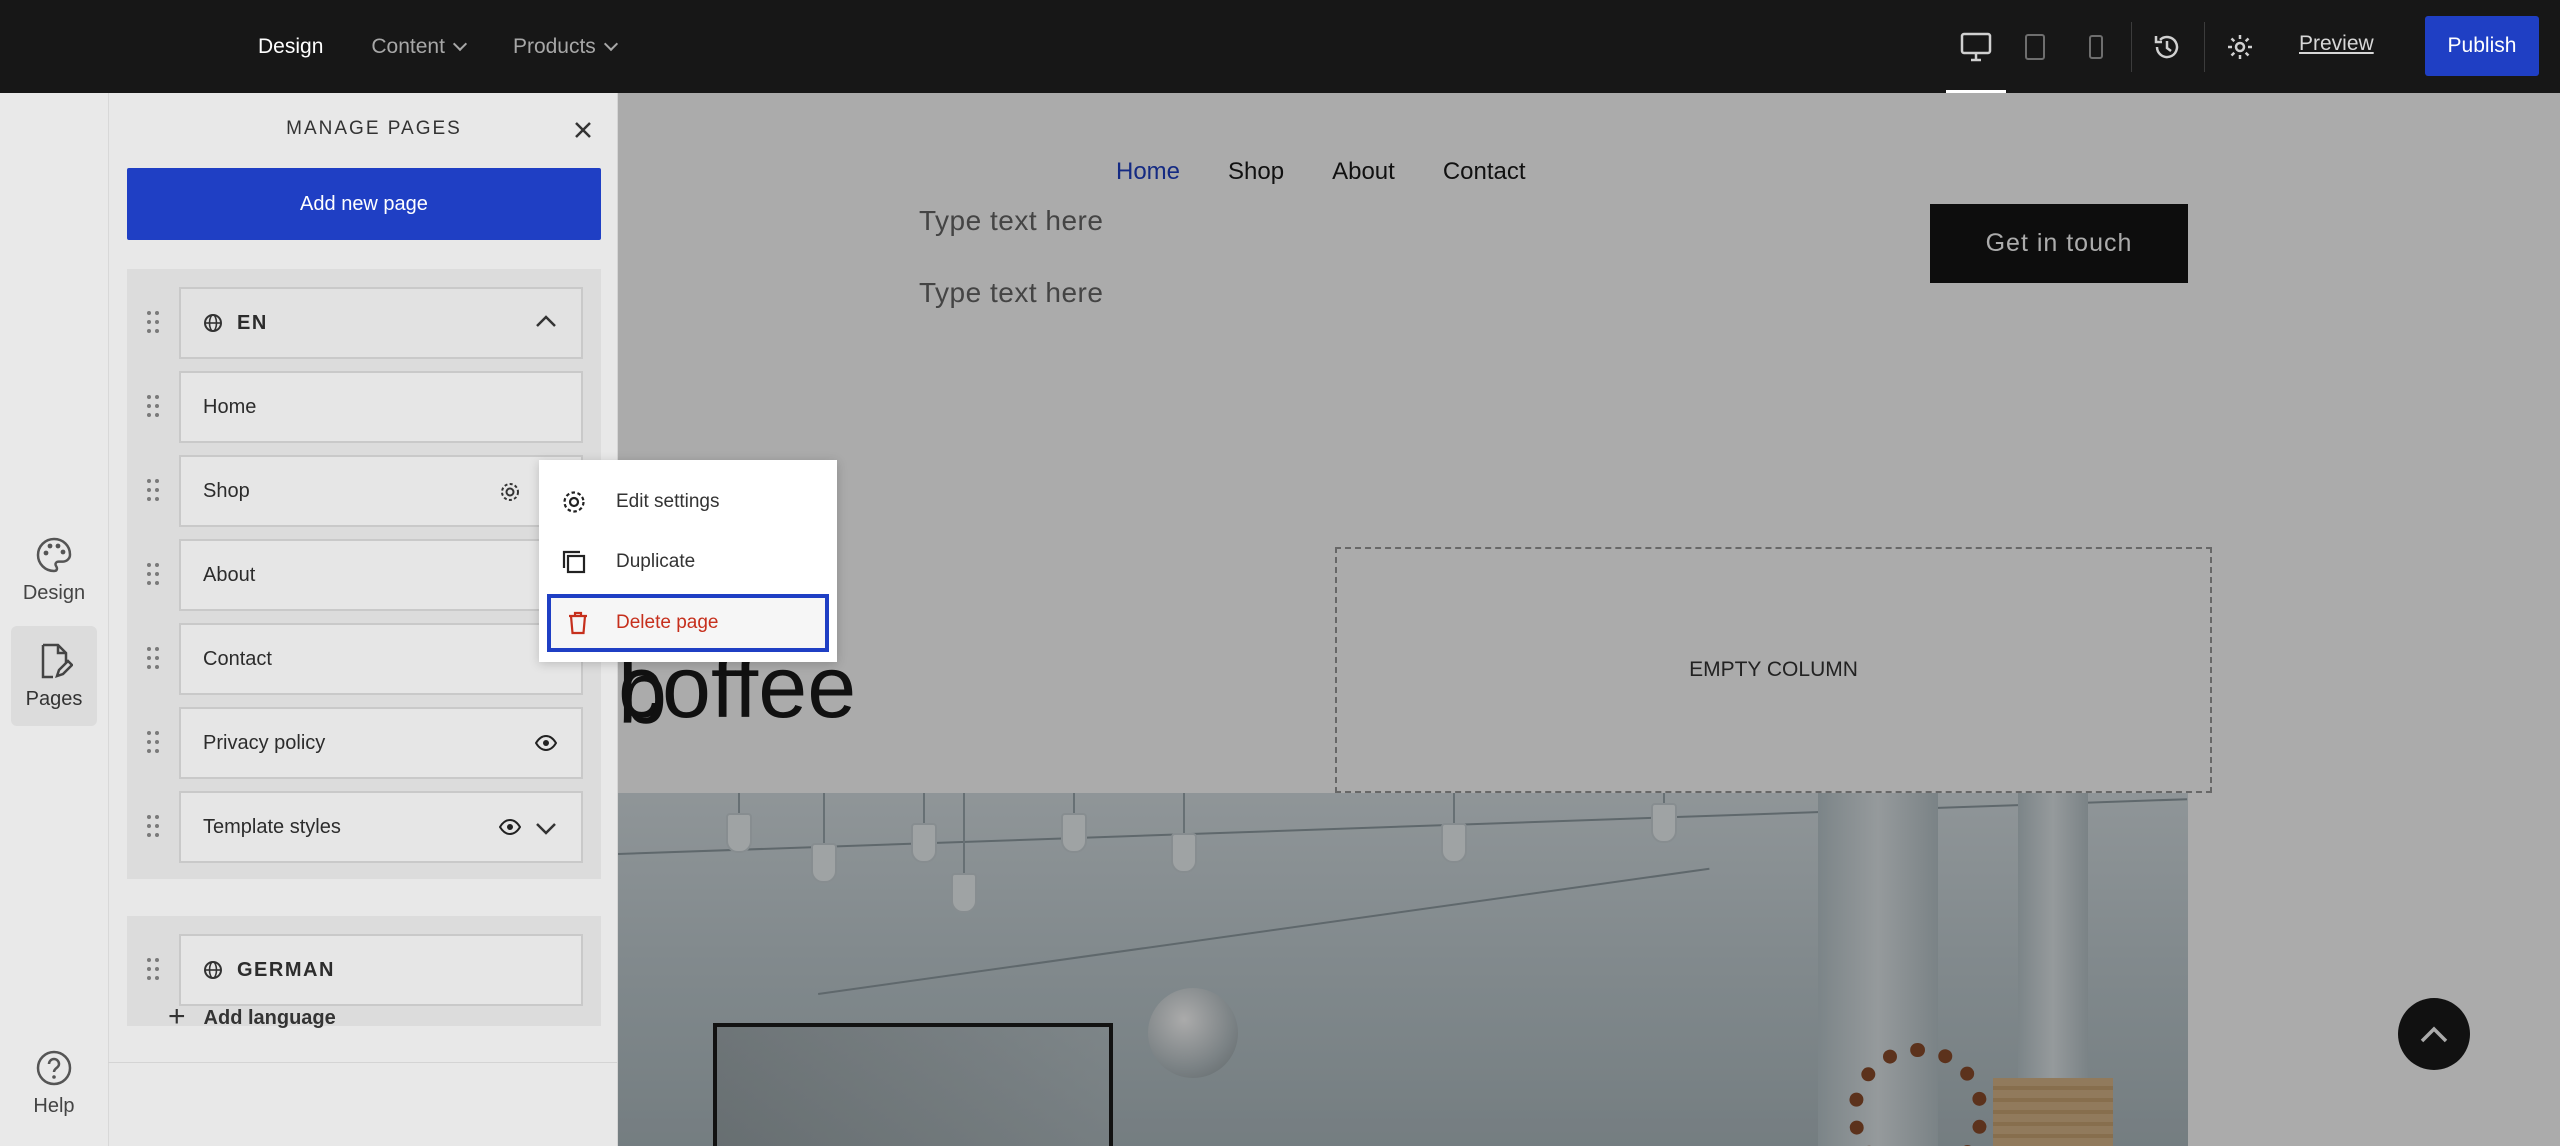  I want to click on page-row: Contact, so click(364, 659).